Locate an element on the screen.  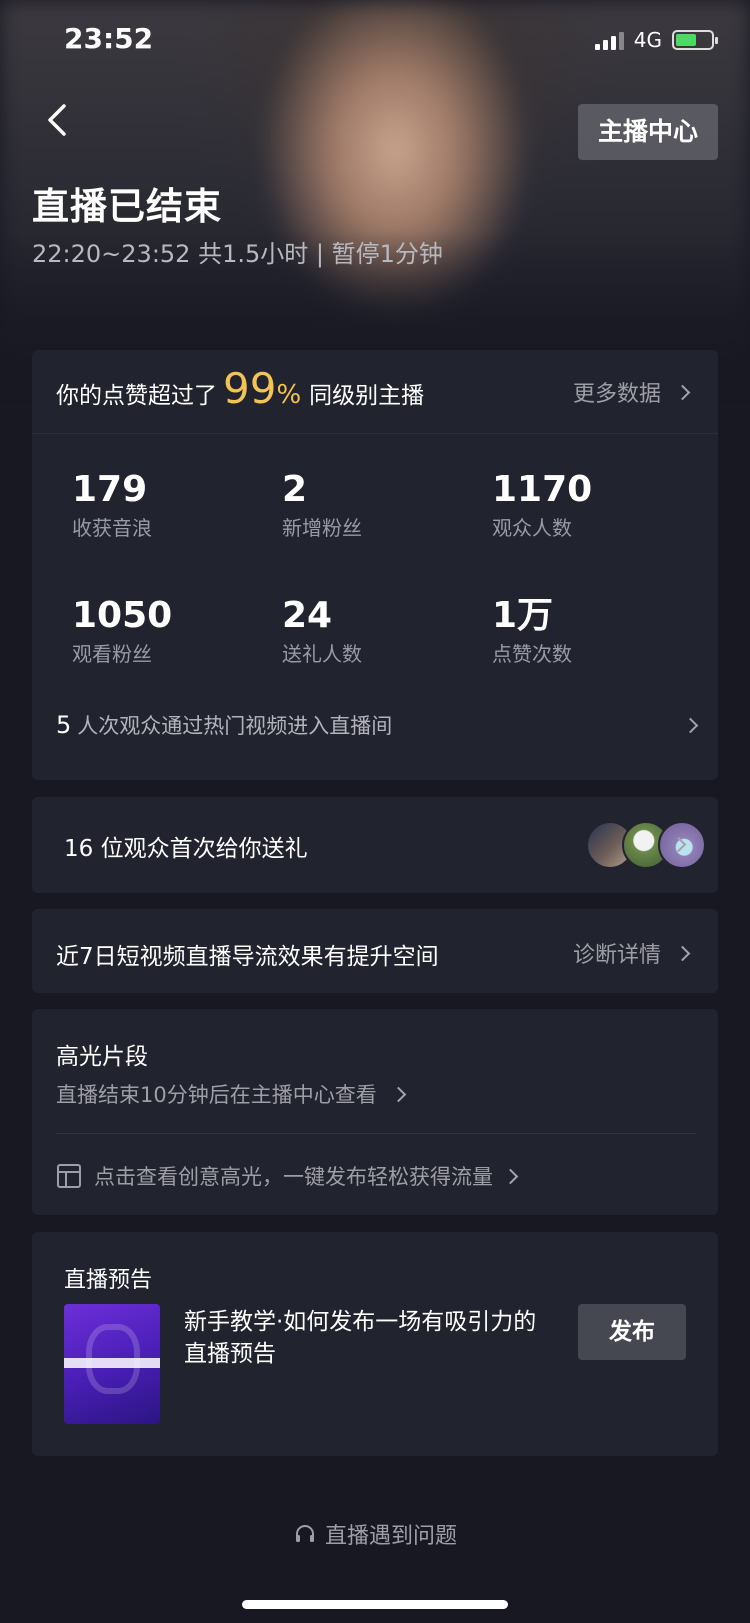
creative-highlight-link: 点击查看创意高光，一键发布轻松获得流量 is located at coordinates (287, 1176).